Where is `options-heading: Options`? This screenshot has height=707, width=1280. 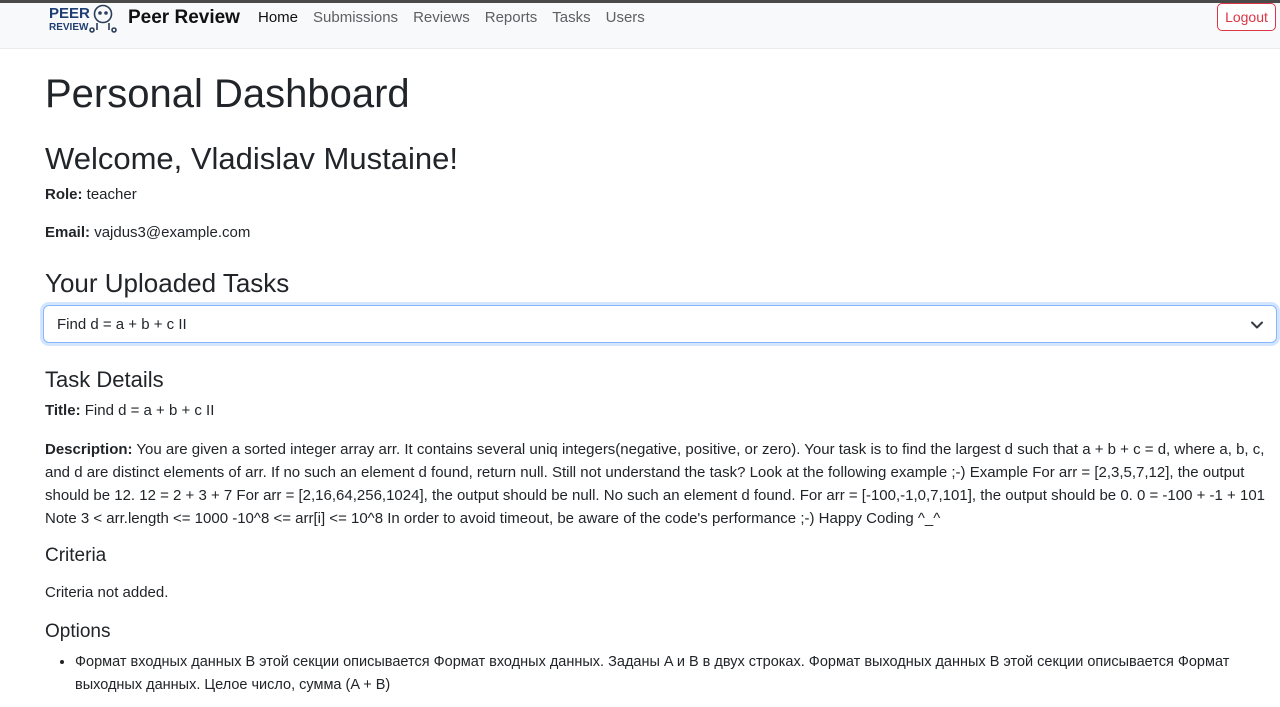
options-heading: Options is located at coordinates (78, 631).